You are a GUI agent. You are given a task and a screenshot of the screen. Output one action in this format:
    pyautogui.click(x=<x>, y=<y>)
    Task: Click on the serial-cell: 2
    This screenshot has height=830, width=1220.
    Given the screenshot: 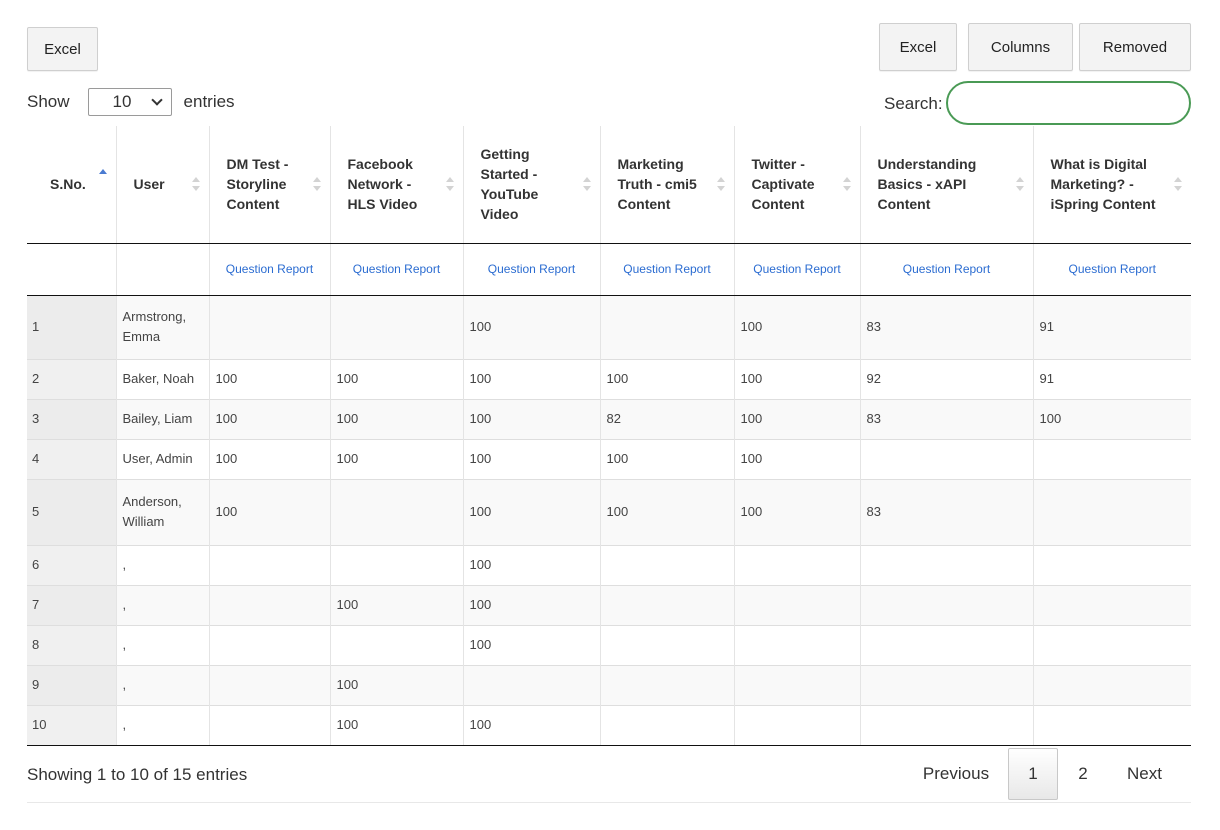 What is the action you would take?
    pyautogui.click(x=71, y=378)
    